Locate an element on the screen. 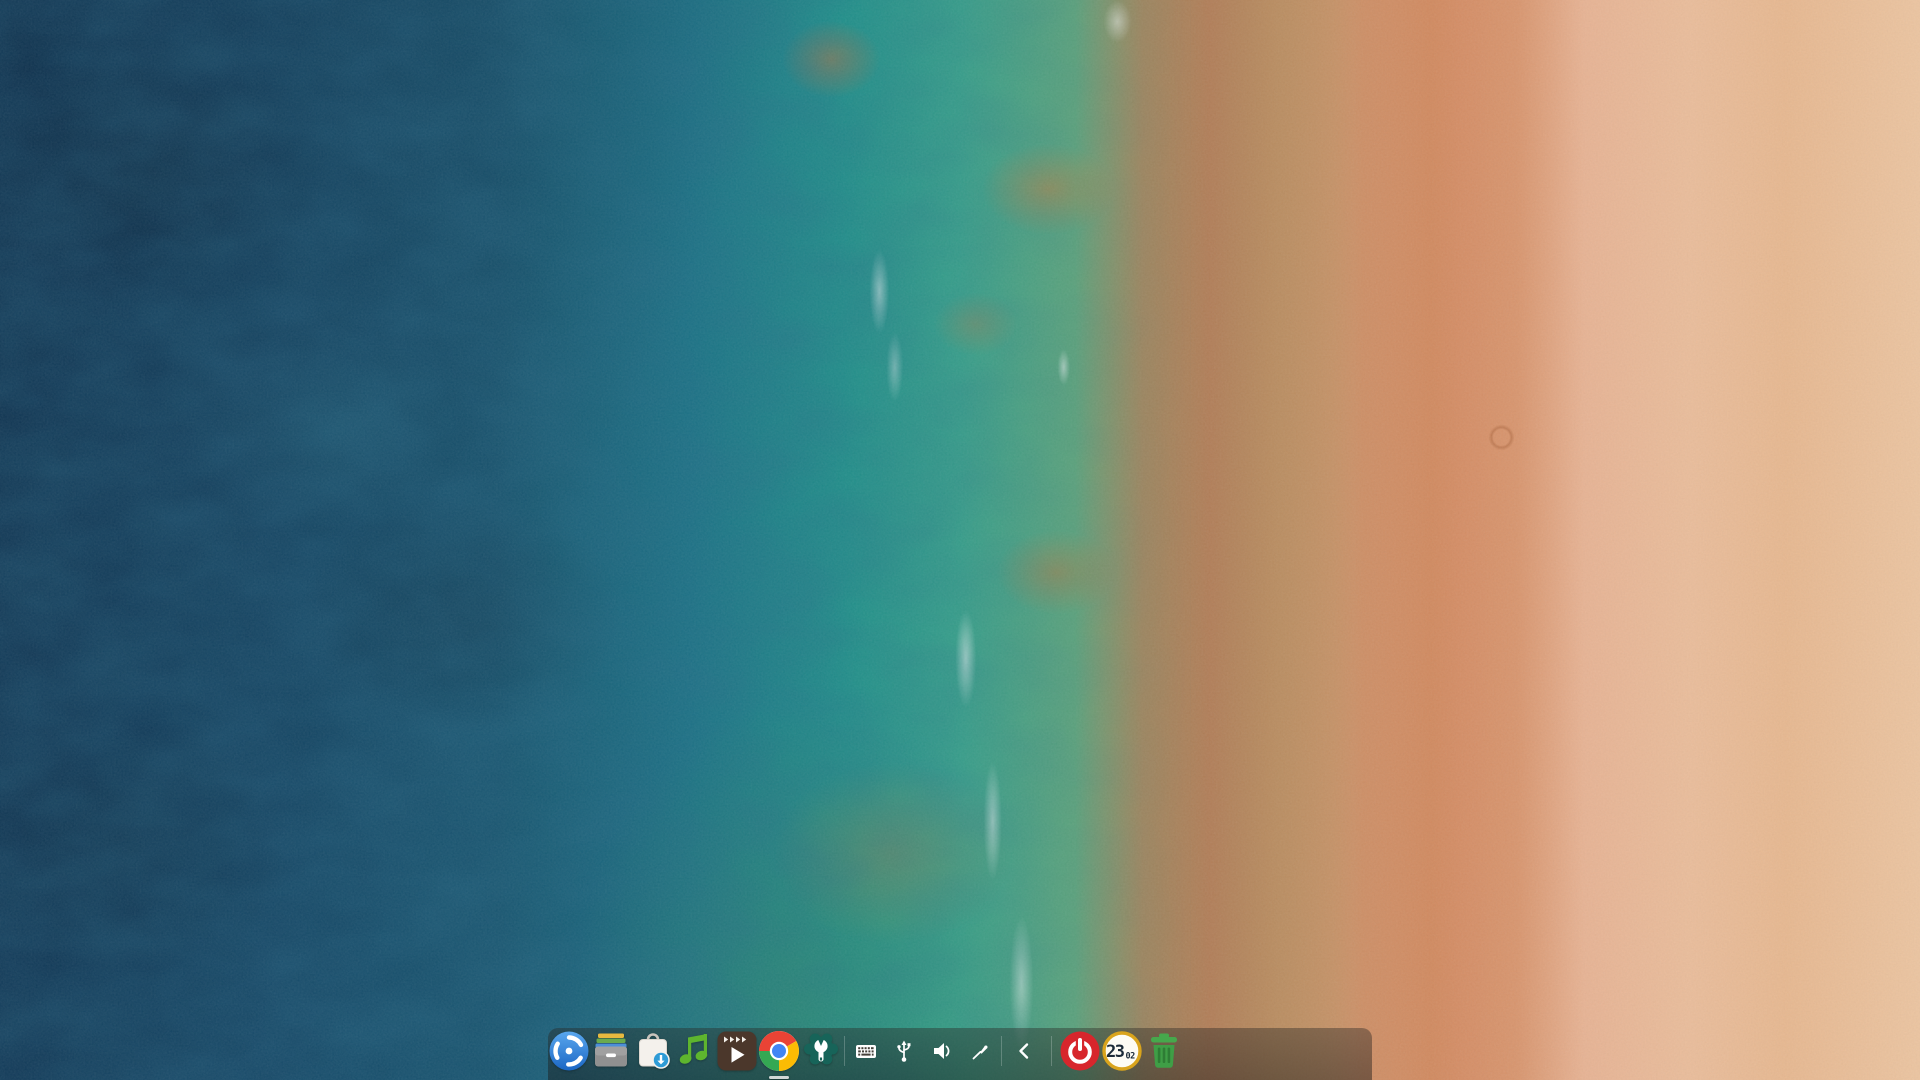 Image resolution: width=1920 pixels, height=1080 pixels. tray-volume-button is located at coordinates (942, 1051).